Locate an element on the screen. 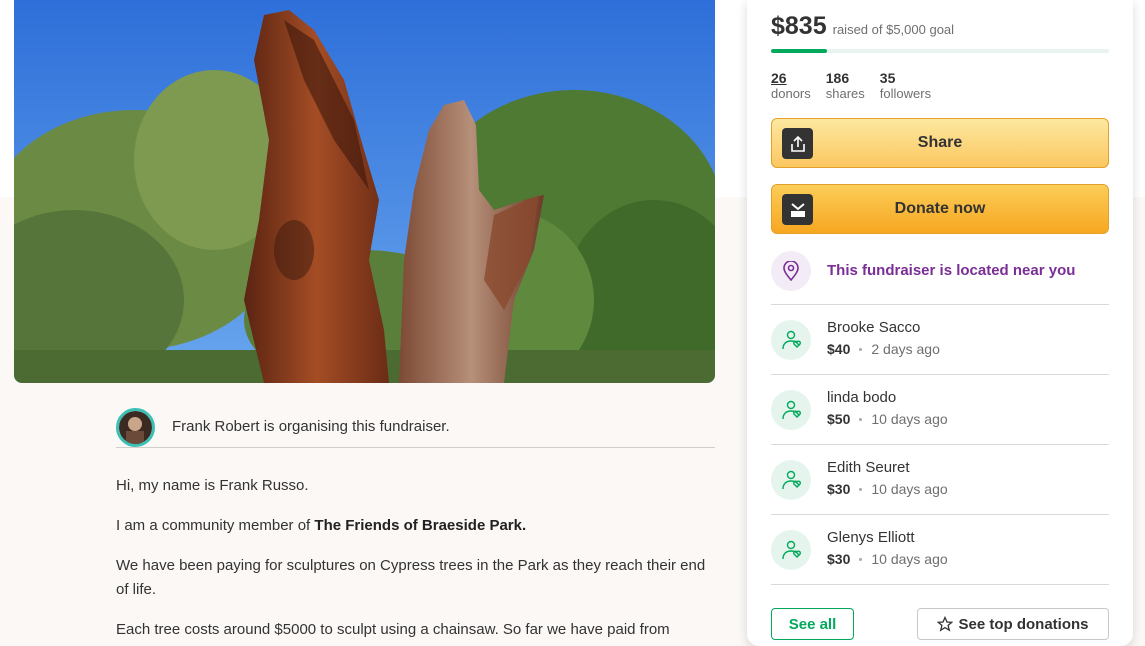 The image size is (1145, 646). stat-shares: 186 shares is located at coordinates (845, 86).